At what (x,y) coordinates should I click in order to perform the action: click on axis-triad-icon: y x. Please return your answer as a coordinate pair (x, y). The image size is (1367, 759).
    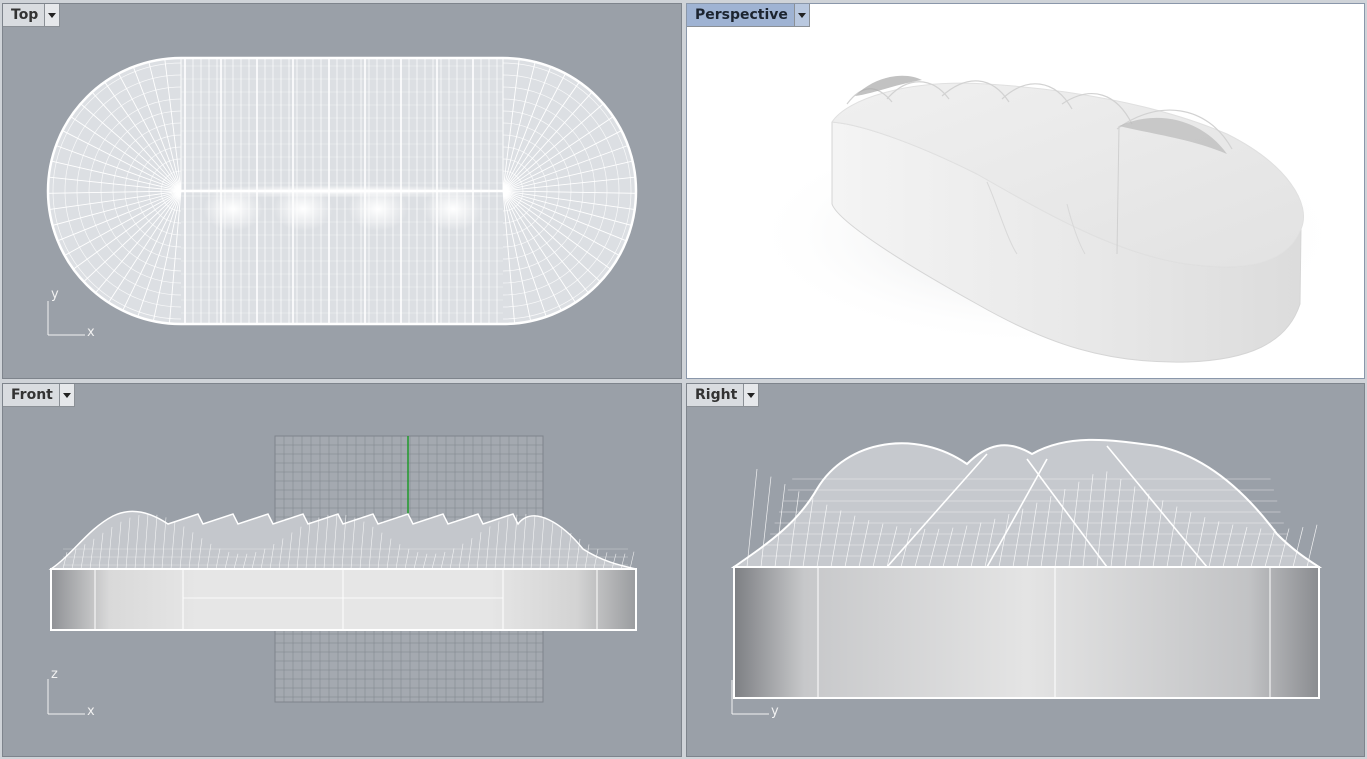
    Looking at the image, I should click on (71, 313).